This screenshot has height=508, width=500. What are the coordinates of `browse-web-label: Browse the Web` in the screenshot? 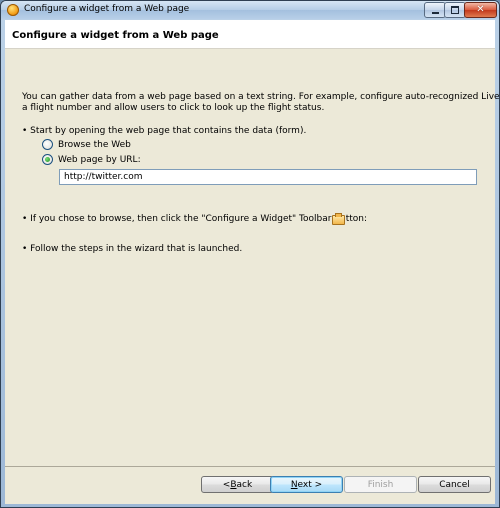 It's located at (94, 144).